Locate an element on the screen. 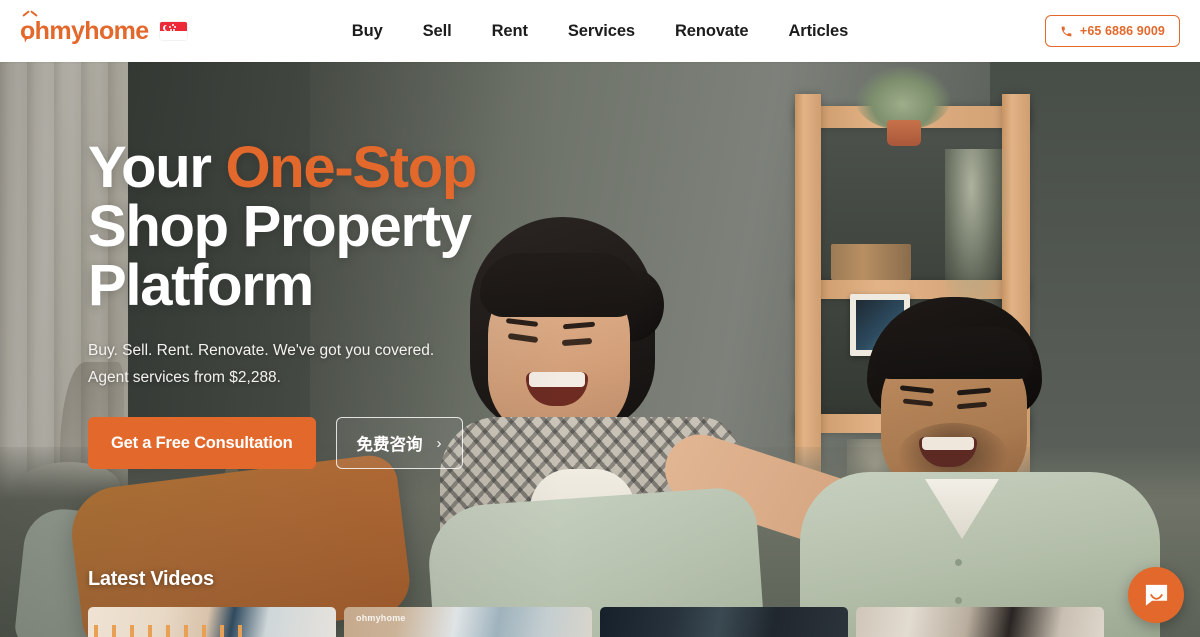 The height and width of the screenshot is (637, 1200). chevron-right-icon: › is located at coordinates (439, 443).